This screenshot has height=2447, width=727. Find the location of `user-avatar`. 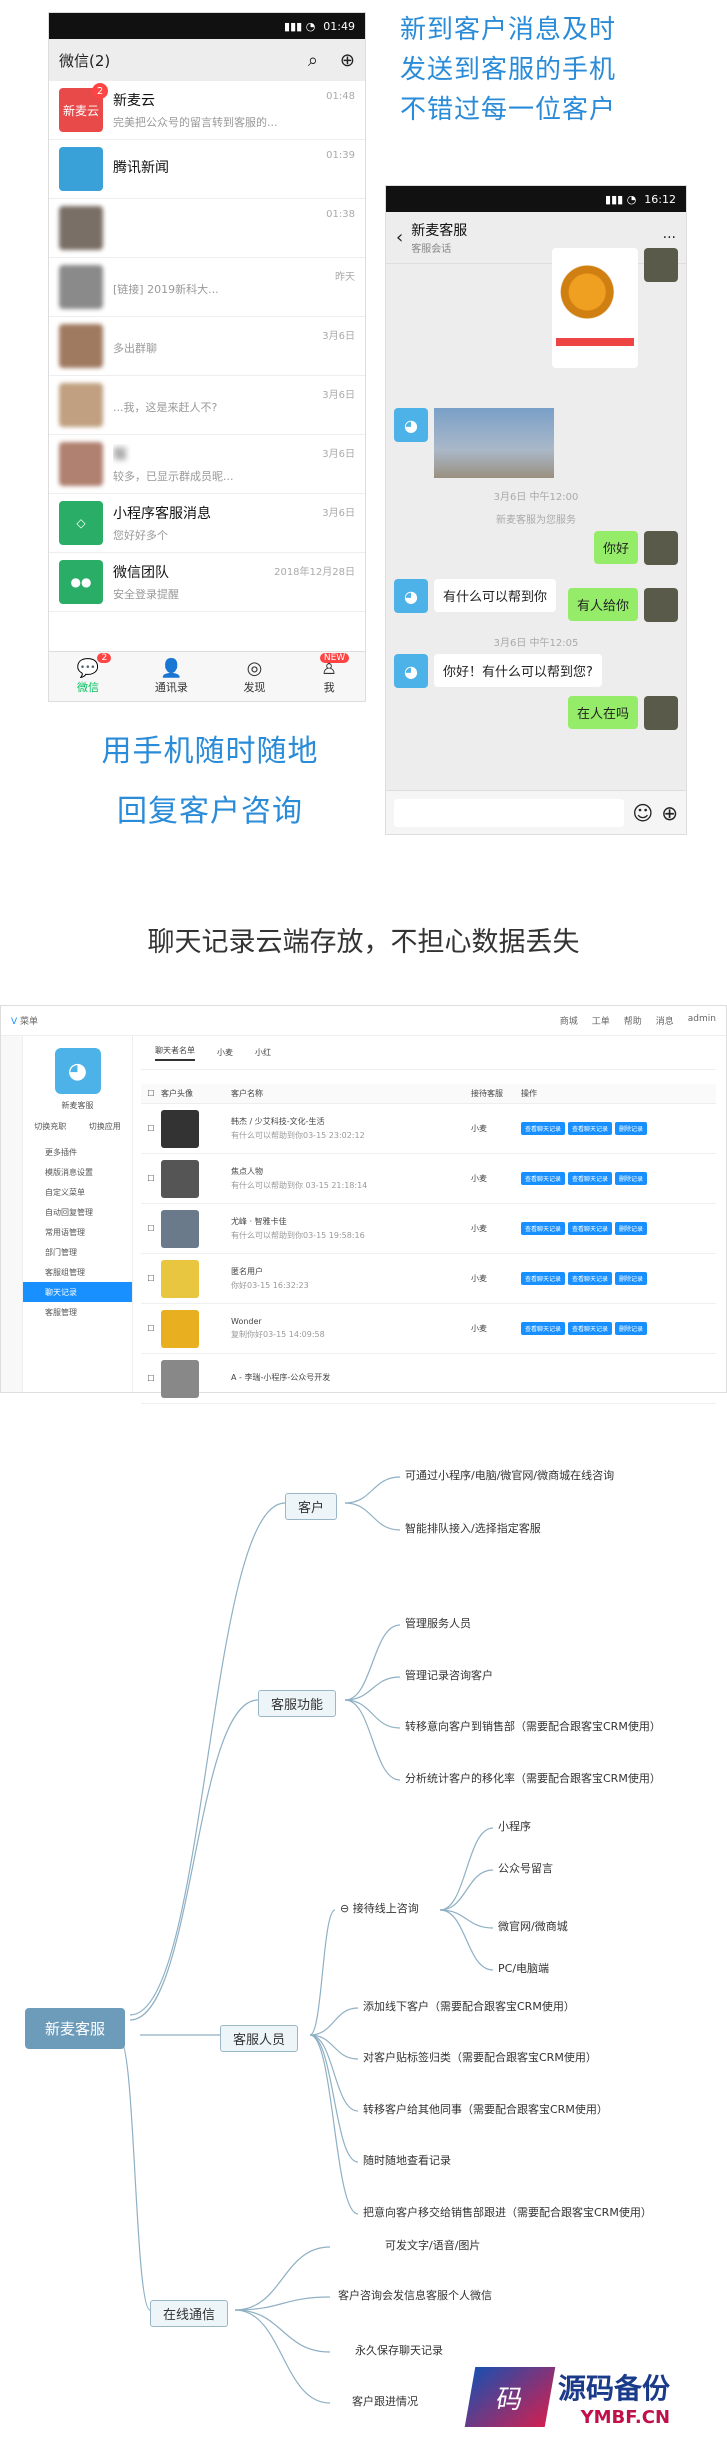

user-avatar is located at coordinates (661, 548).